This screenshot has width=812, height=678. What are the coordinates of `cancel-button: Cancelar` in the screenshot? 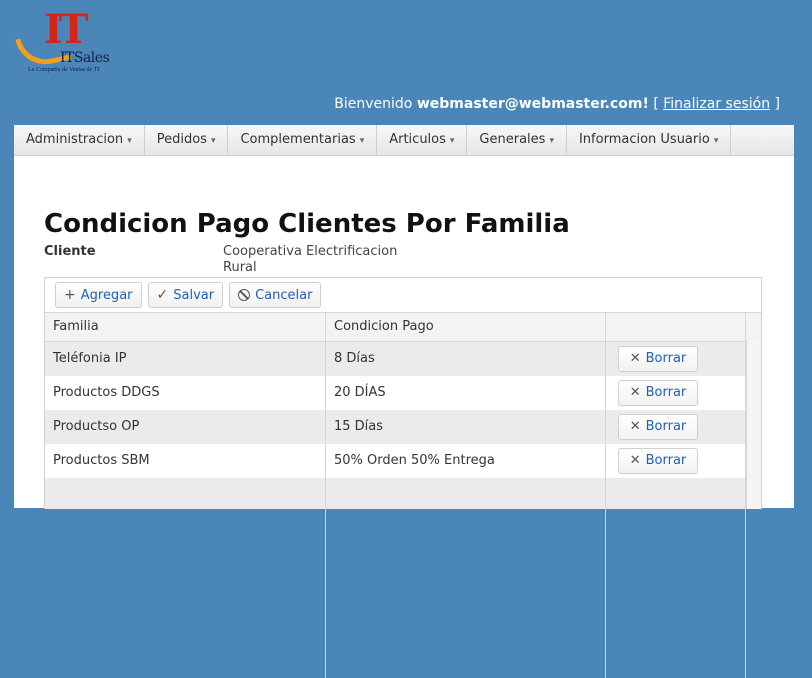 It's located at (275, 295).